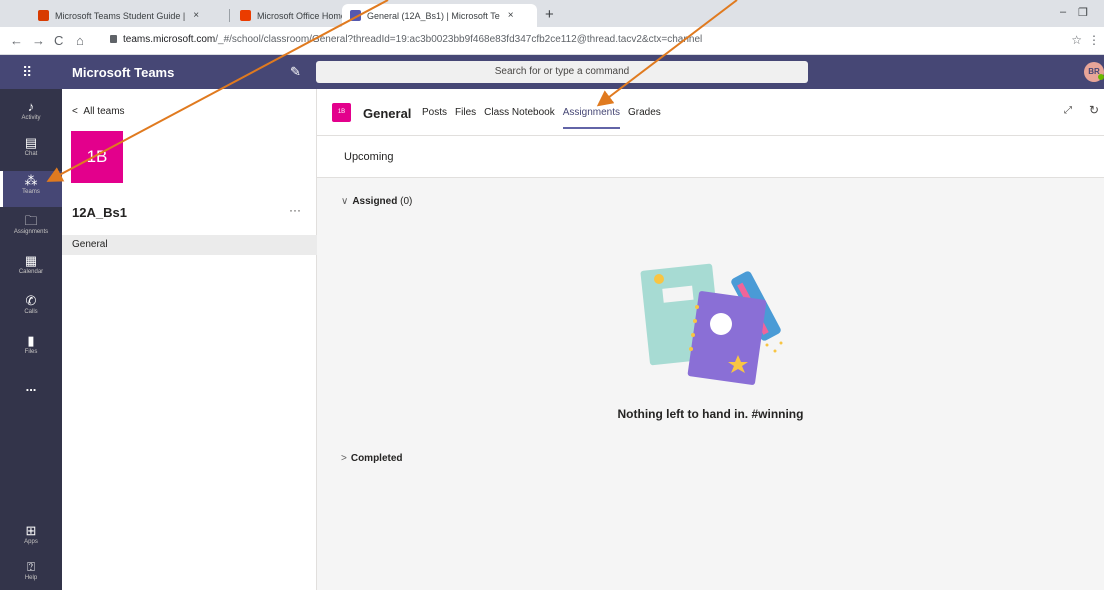  I want to click on forward-arrow-icon: →, so click(38, 40).